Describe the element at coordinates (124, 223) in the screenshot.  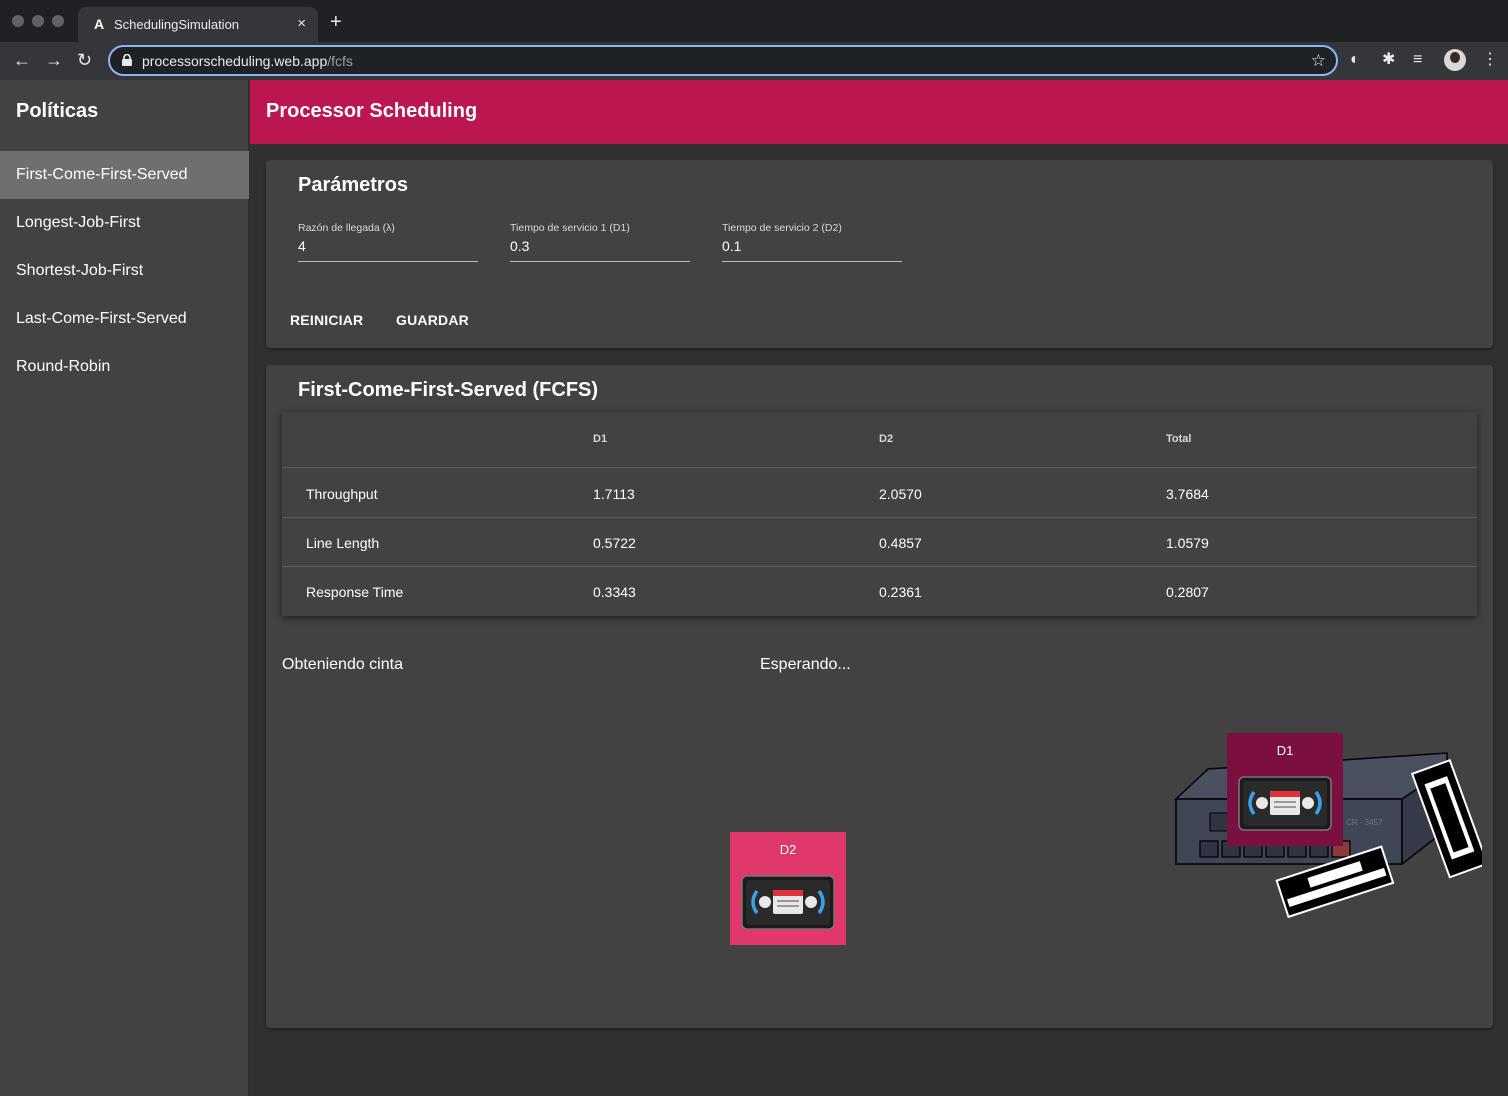
I see `sidebar-item-ljf: Longest-Job-First` at that location.